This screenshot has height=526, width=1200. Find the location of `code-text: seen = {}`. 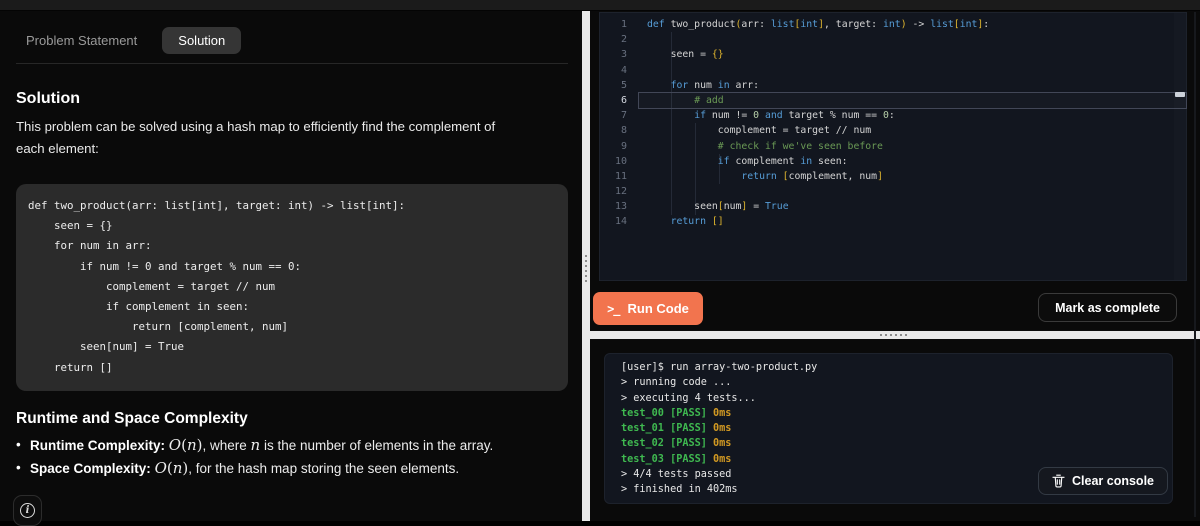

code-text: seen = {} is located at coordinates (685, 55).